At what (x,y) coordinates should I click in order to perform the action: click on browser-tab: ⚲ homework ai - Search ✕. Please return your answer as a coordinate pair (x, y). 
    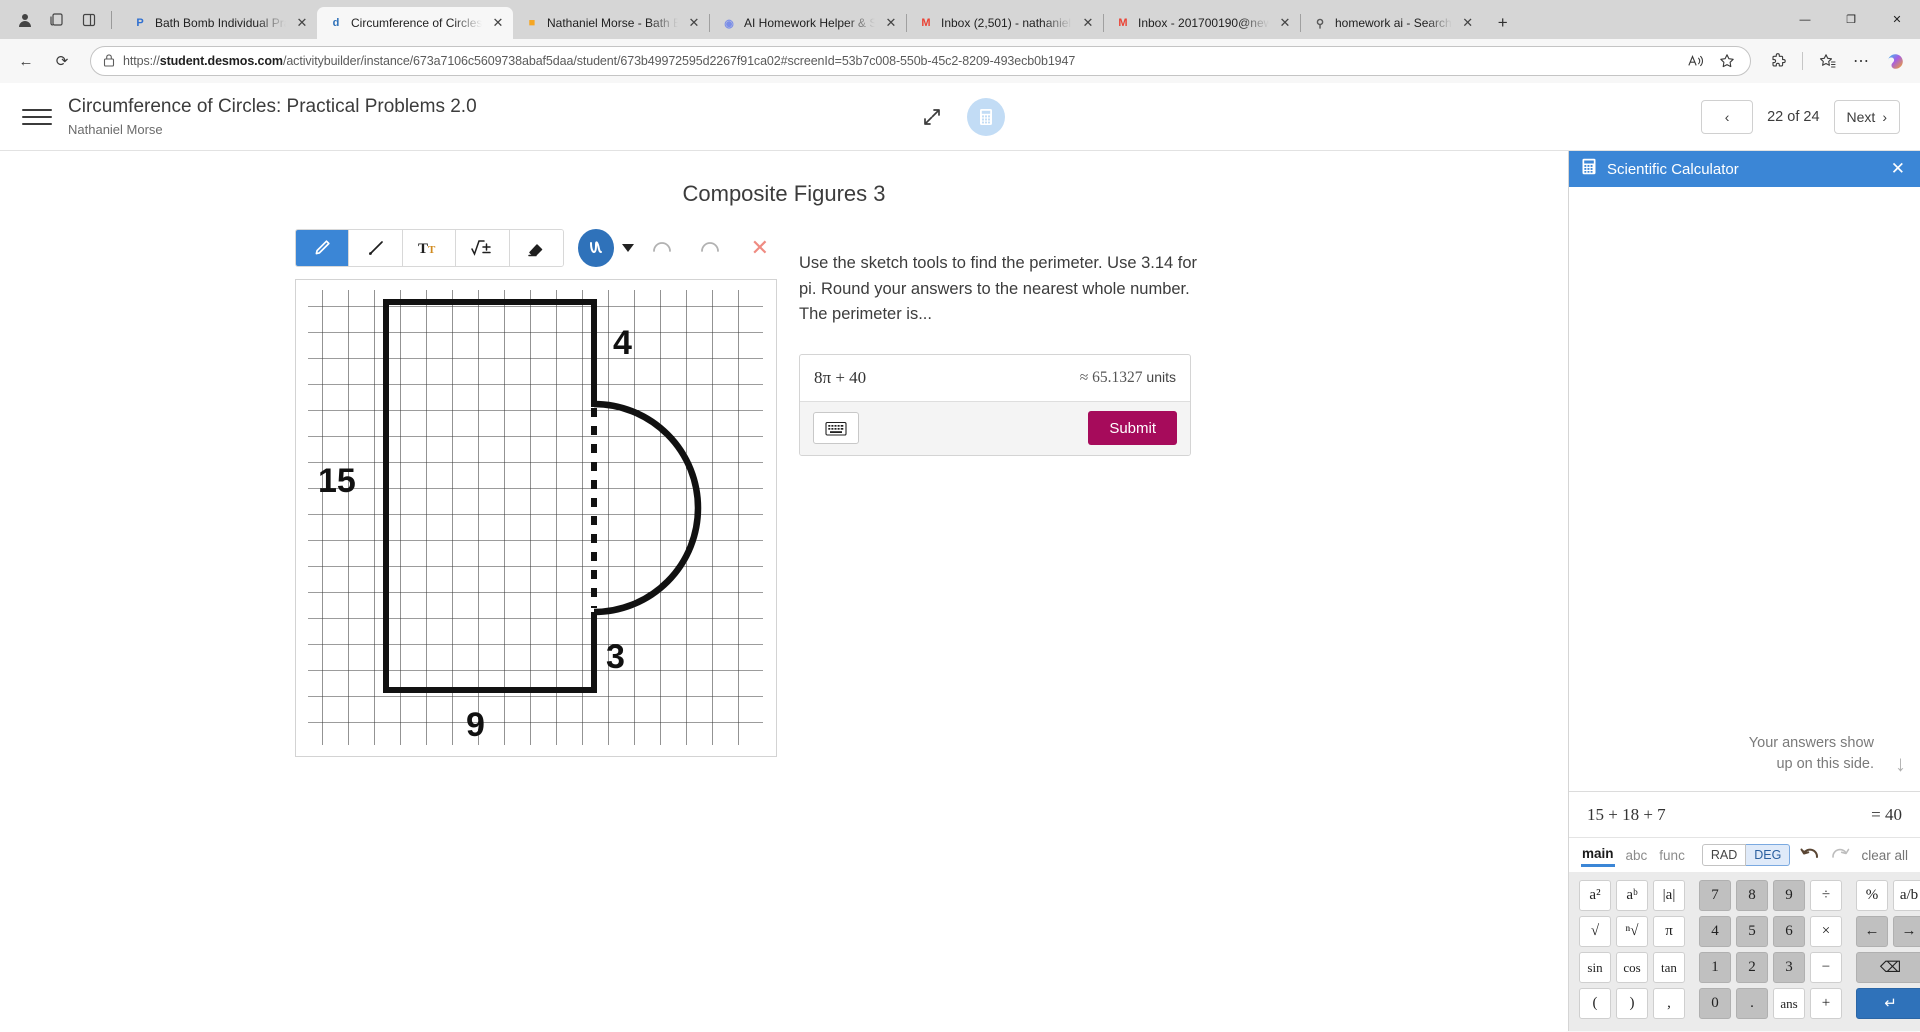
    Looking at the image, I should click on (1392, 23).